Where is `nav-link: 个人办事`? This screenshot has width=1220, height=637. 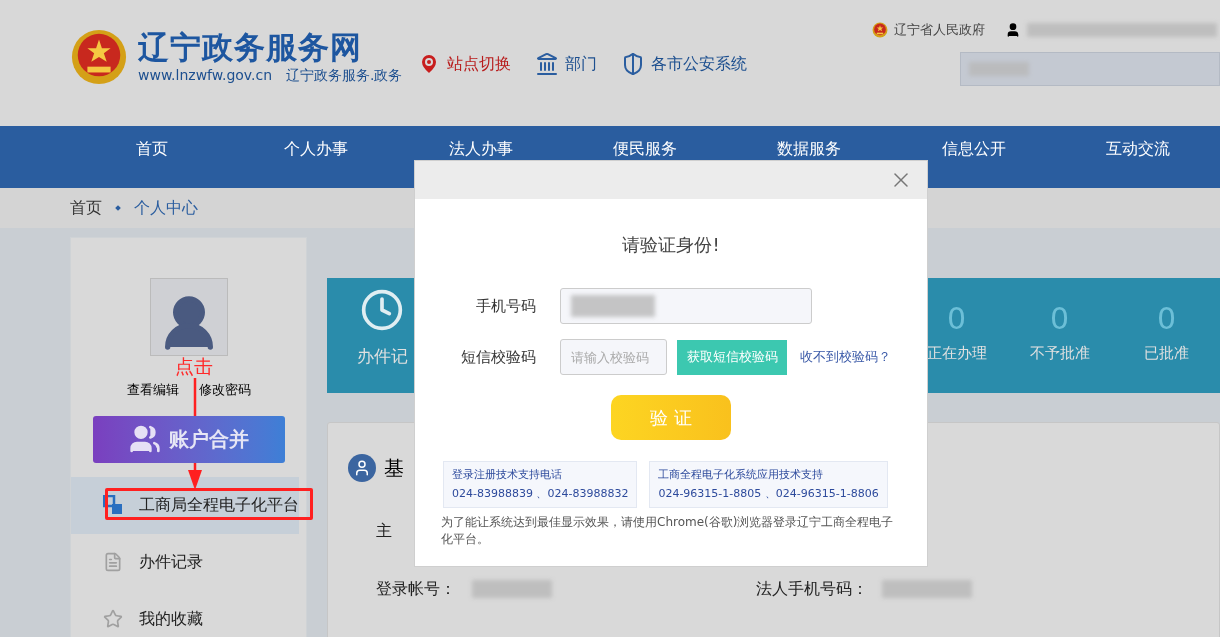 nav-link: 个人办事 is located at coordinates (316, 148).